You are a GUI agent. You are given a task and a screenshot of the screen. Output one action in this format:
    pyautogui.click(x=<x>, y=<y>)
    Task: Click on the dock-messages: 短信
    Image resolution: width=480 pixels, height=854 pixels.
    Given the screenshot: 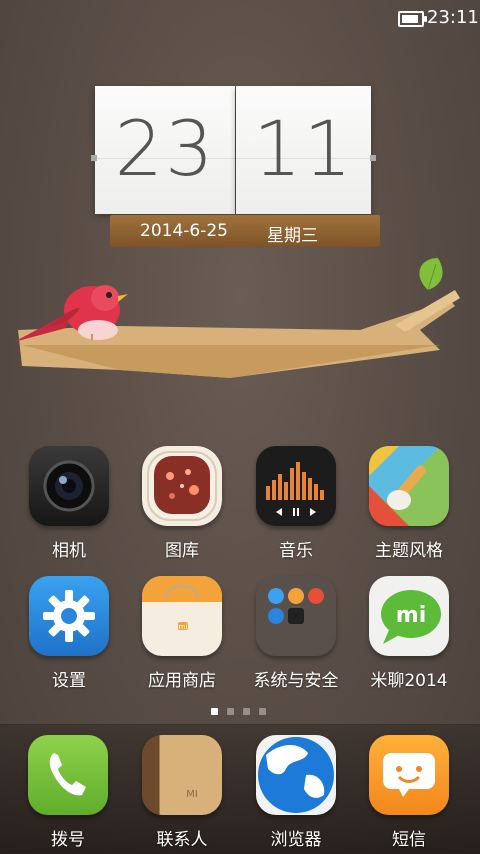 What is the action you would take?
    pyautogui.click(x=409, y=792)
    